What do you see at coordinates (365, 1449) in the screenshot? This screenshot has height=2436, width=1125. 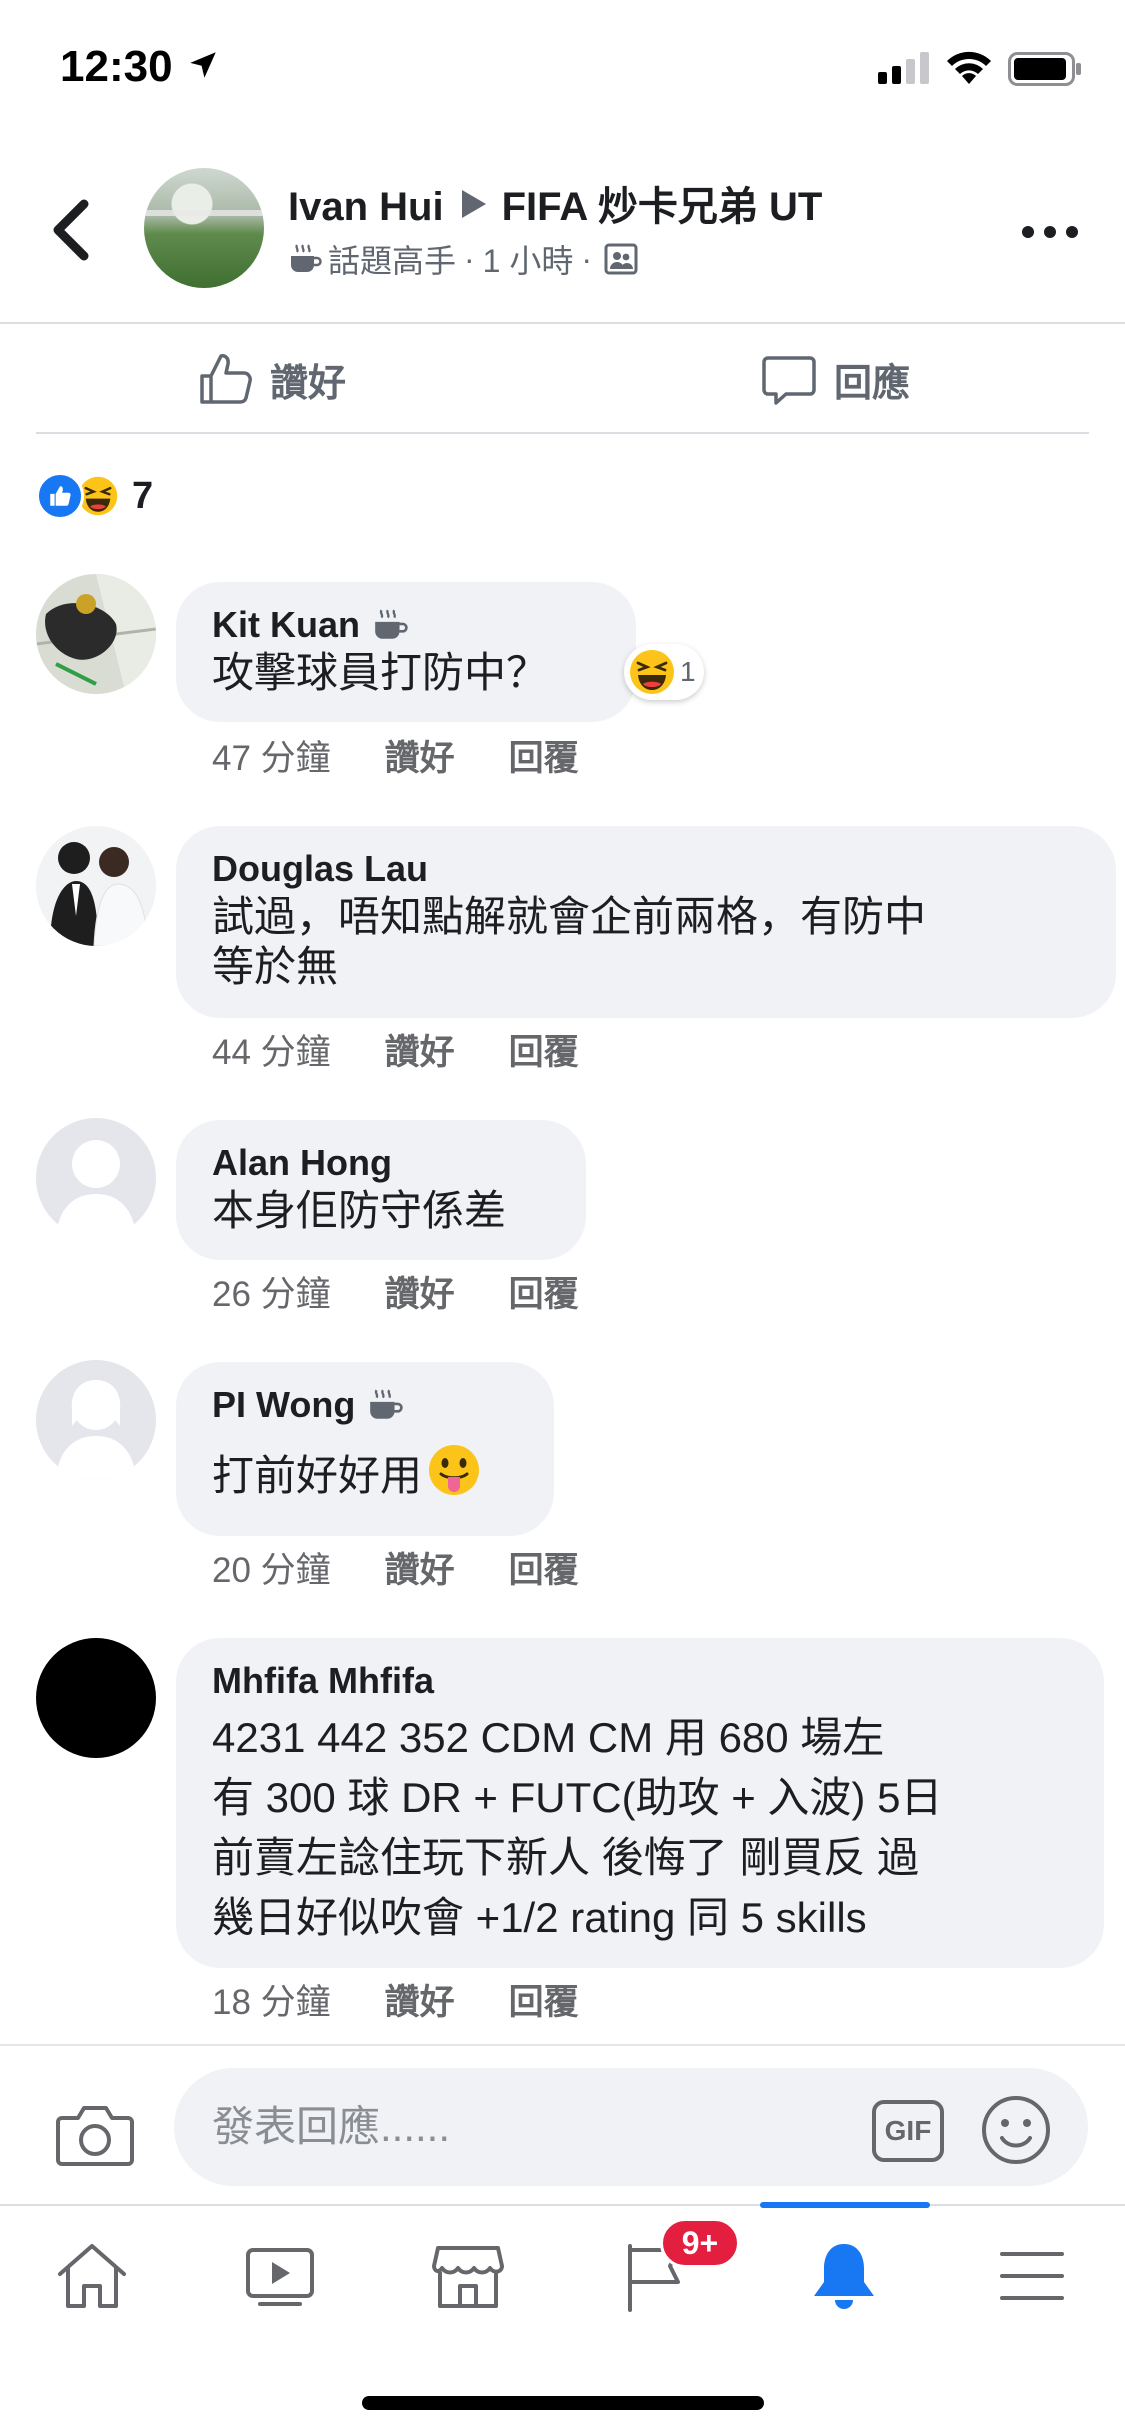 I see `comment-bubble: PI Wong 打前好好用` at bounding box center [365, 1449].